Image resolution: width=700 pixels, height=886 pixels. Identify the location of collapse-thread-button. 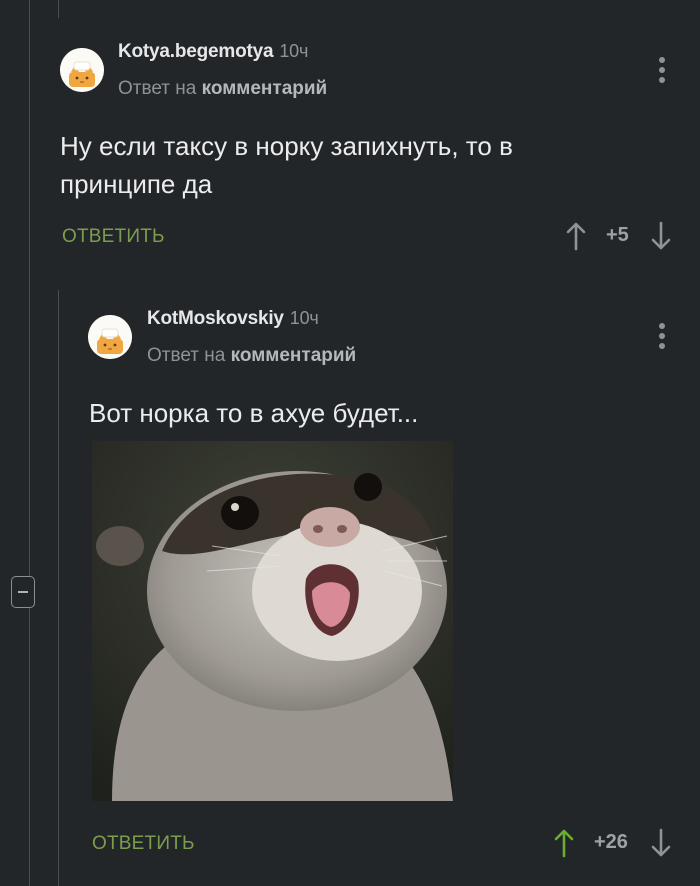
(23, 592).